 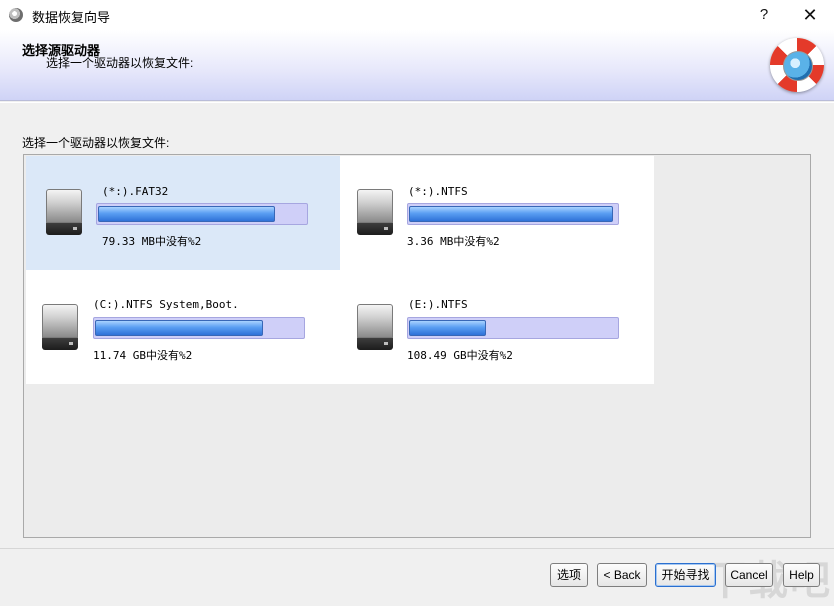 I want to click on drive-item-fat32: (*:).FAT32 79.33 MB中没有%2, so click(x=183, y=213).